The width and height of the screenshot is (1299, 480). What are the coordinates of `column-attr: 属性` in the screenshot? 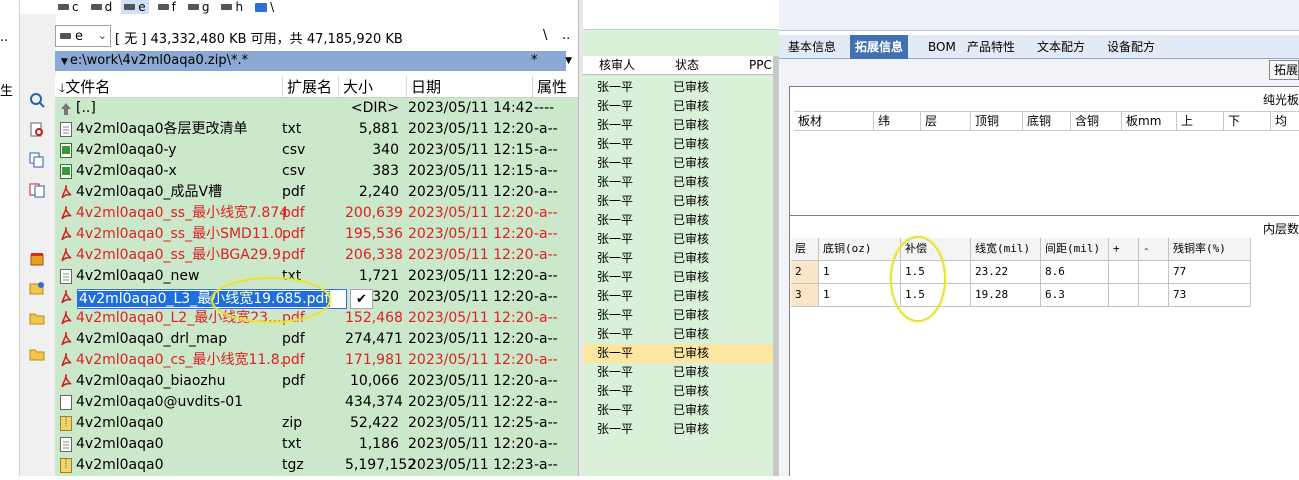 It's located at (555, 86).